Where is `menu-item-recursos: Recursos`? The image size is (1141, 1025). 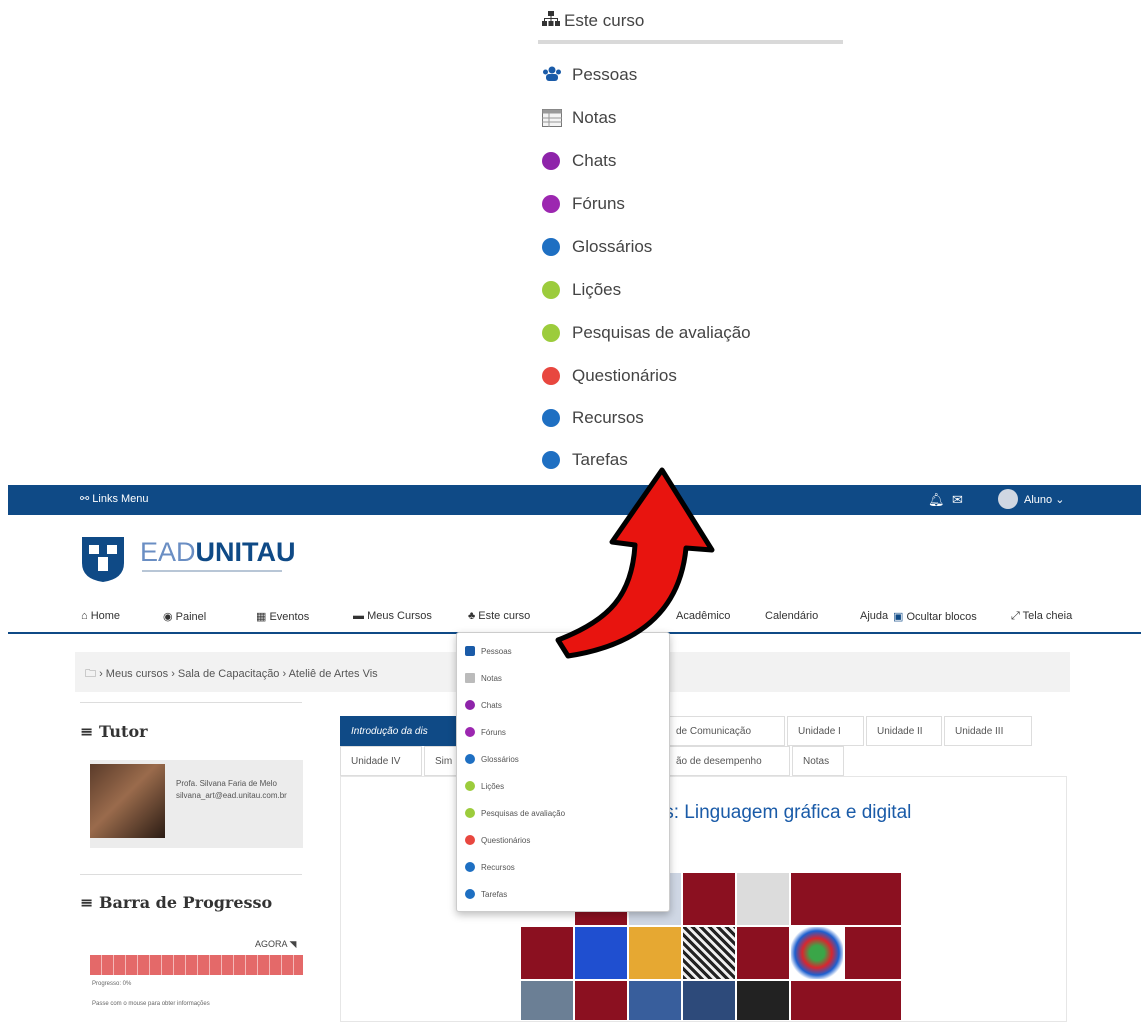
menu-item-recursos: Recursos is located at coordinates (692, 420).